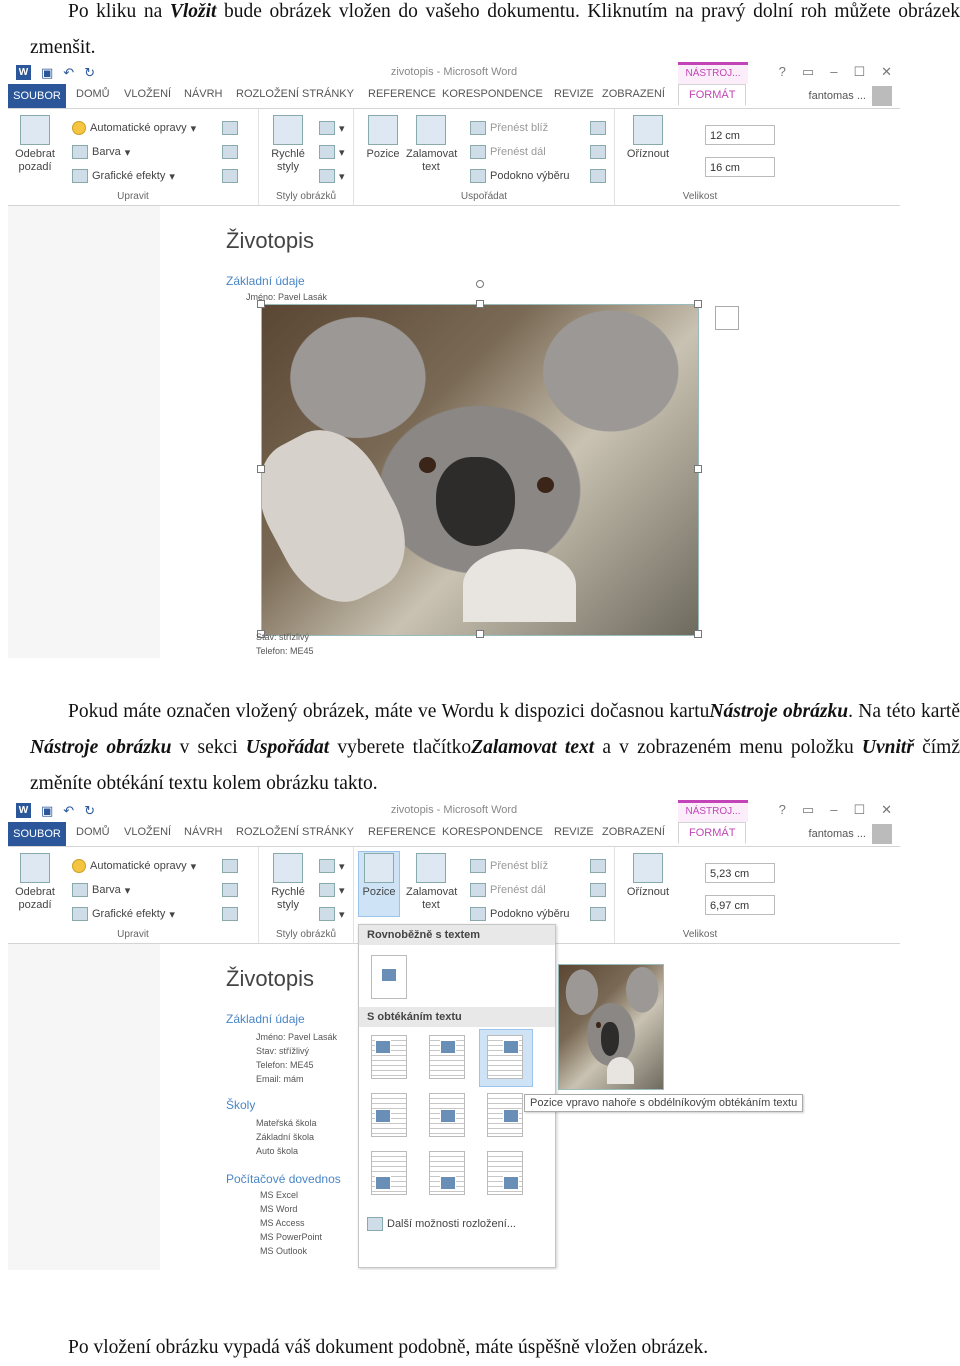 The height and width of the screenshot is (1366, 960). Describe the element at coordinates (480, 470) in the screenshot. I see `koala-picture` at that location.